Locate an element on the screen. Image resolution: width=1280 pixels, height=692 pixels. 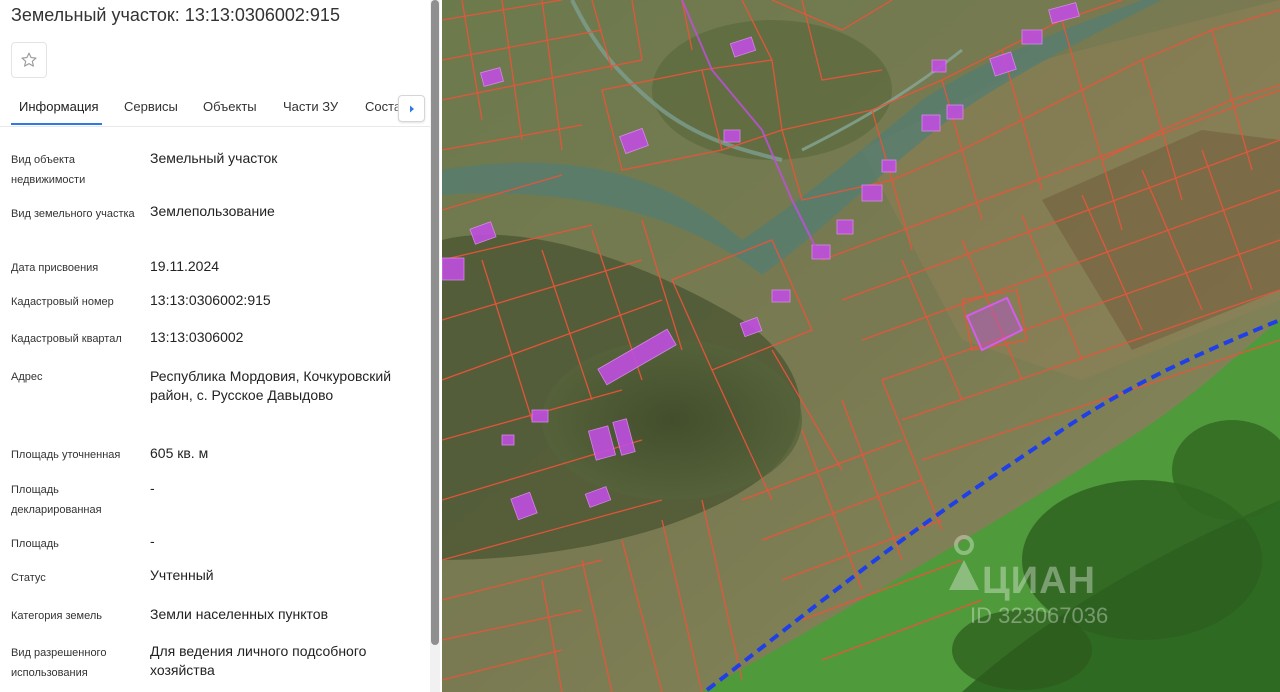
detail-label: Дата присвоения is located at coordinates (55, 268).